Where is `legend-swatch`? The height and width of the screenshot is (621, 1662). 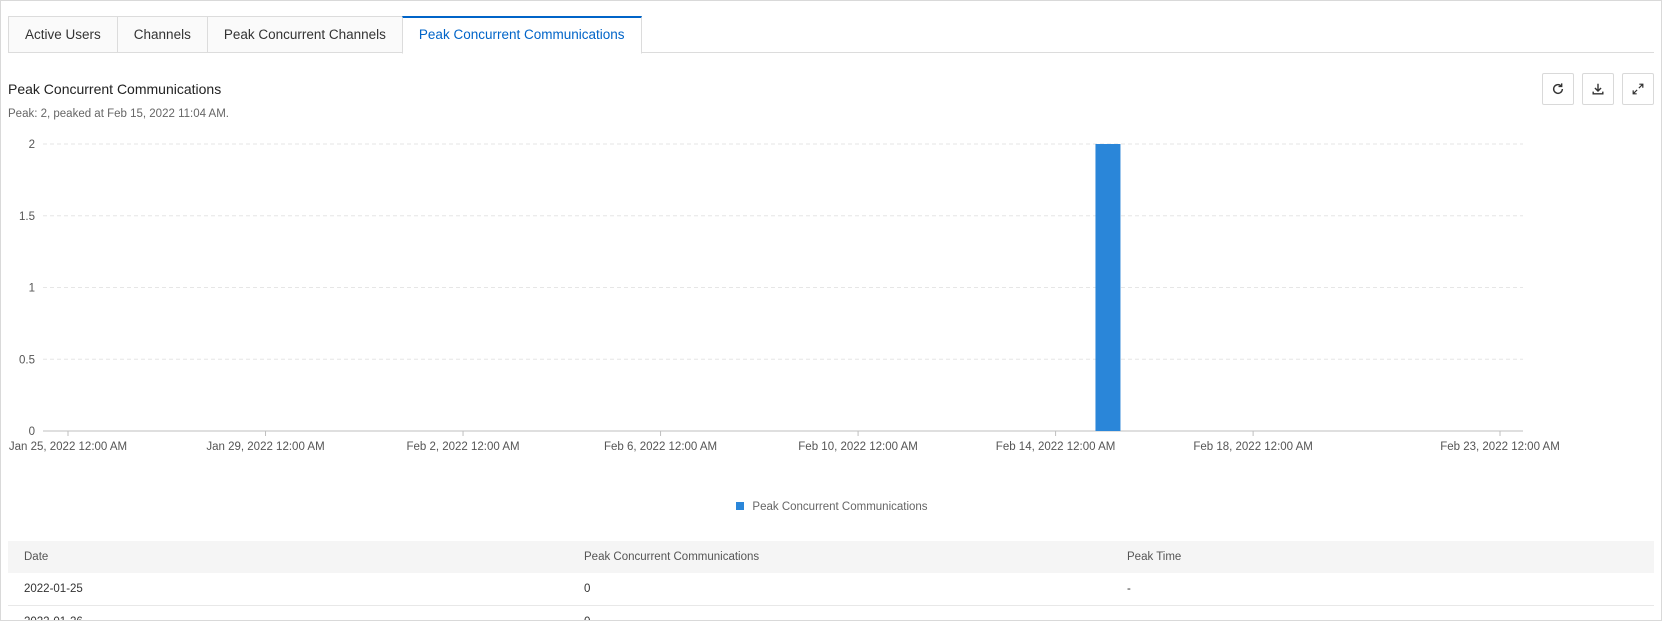 legend-swatch is located at coordinates (740, 505).